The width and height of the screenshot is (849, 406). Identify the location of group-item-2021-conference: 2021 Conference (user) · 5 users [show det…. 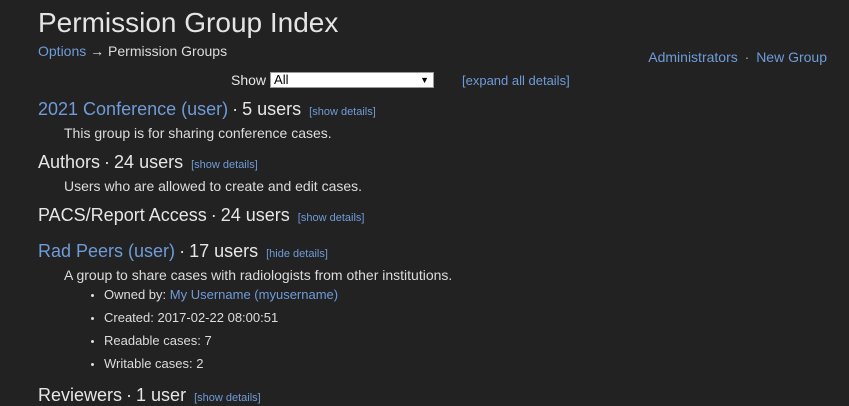
(207, 119).